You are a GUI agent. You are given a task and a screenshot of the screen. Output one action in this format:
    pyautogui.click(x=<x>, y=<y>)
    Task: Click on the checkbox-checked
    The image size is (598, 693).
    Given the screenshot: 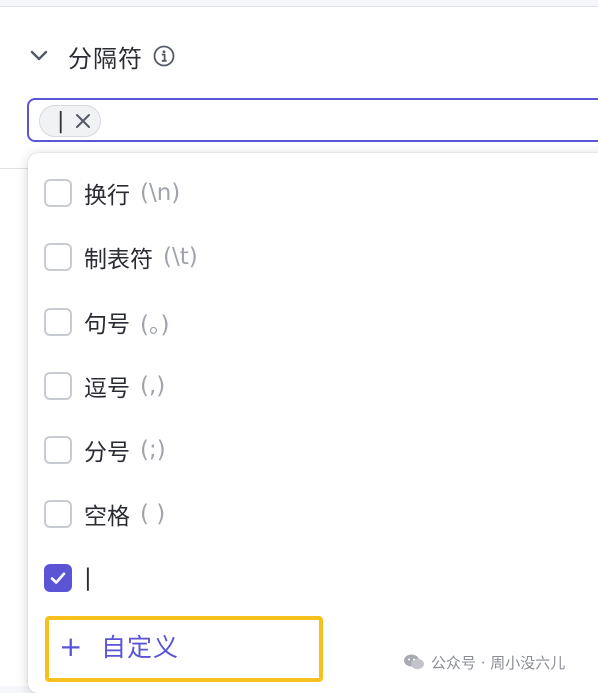 What is the action you would take?
    pyautogui.click(x=58, y=578)
    